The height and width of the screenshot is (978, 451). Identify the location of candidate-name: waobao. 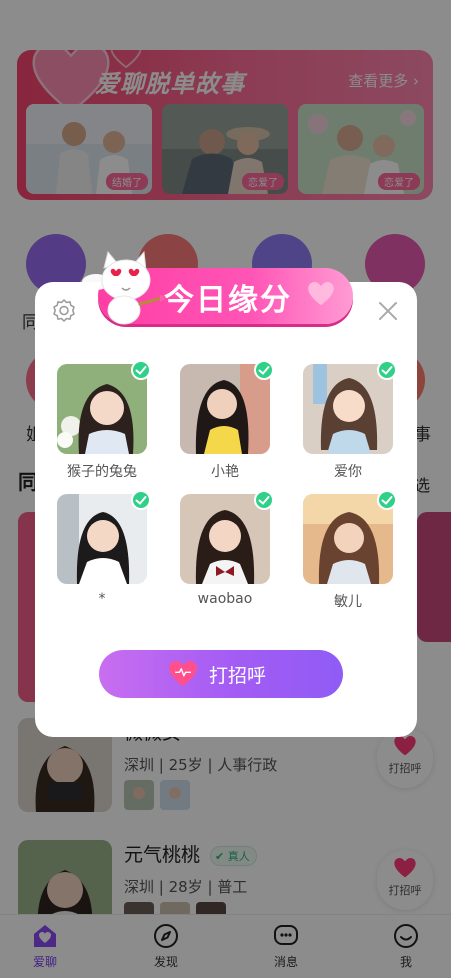
(225, 599).